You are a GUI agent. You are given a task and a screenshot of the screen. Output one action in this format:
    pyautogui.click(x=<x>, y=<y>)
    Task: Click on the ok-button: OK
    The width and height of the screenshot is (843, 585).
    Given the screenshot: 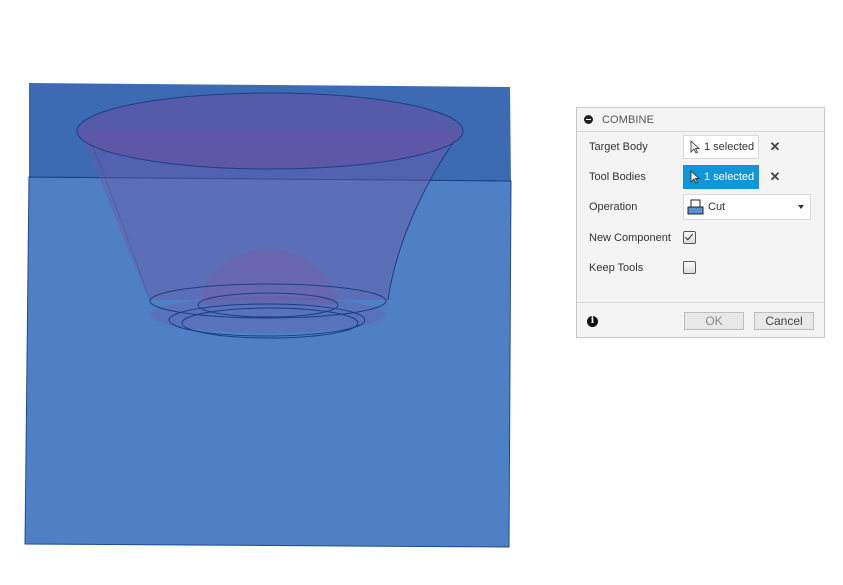 What is the action you would take?
    pyautogui.click(x=714, y=321)
    